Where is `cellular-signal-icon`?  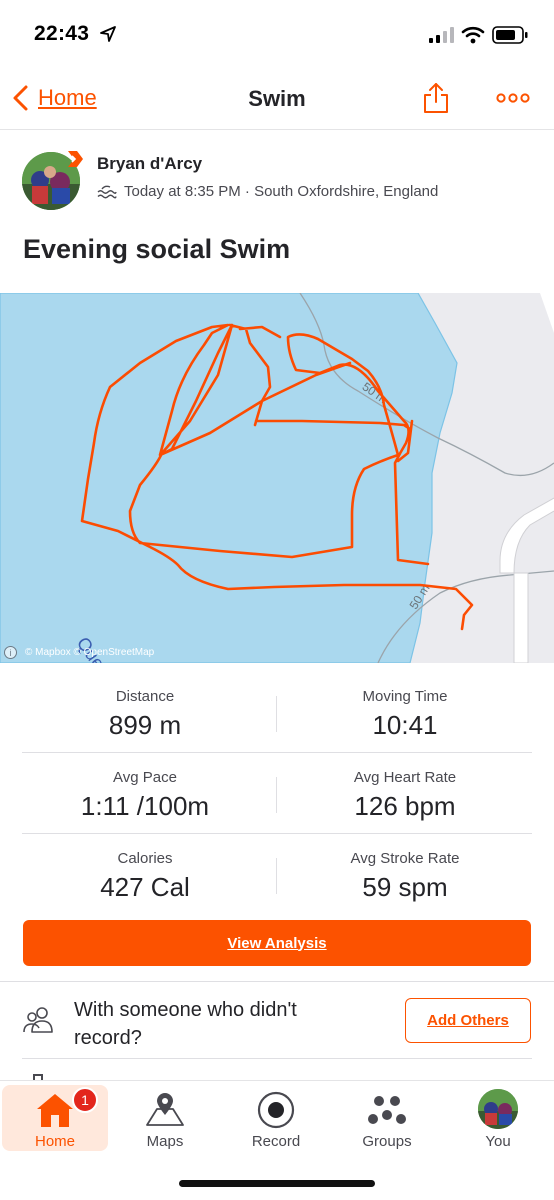 cellular-signal-icon is located at coordinates (441, 35).